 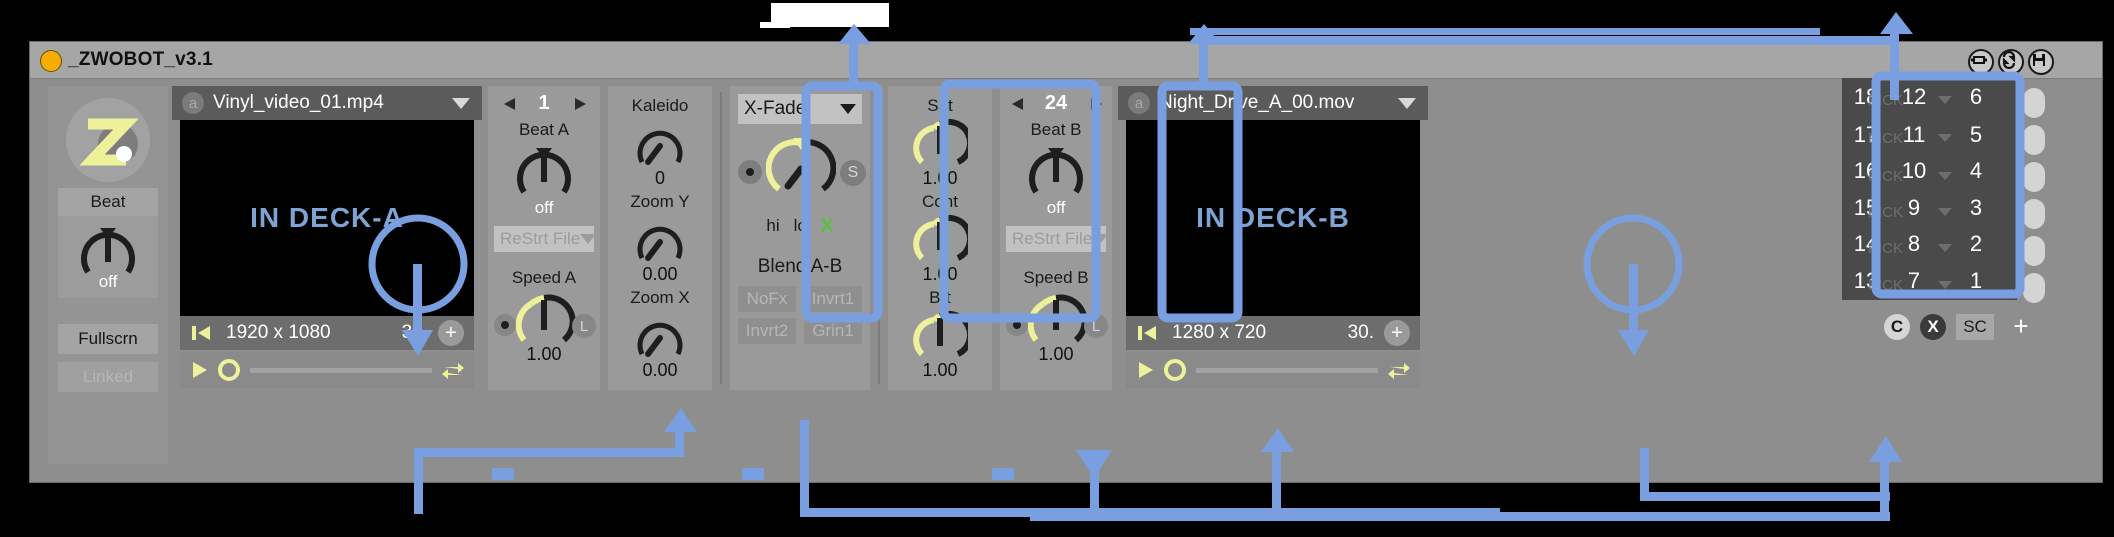 I want to click on beat-b-knob, so click(x=1056, y=173).